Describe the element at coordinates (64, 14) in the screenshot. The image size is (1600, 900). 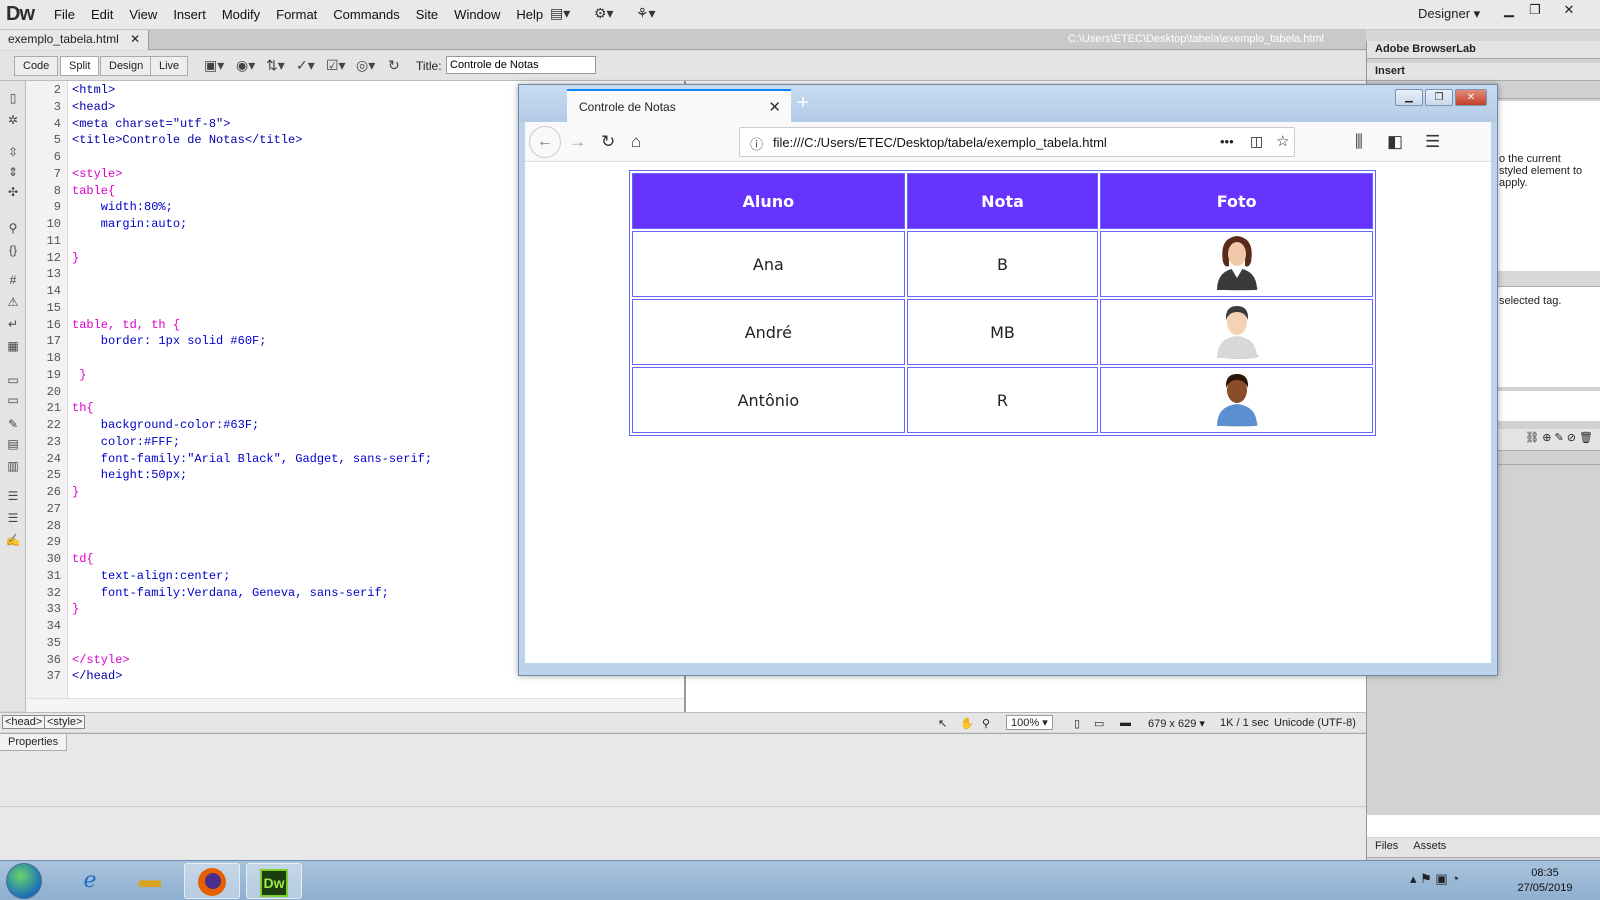
I see `menu-file: File` at that location.